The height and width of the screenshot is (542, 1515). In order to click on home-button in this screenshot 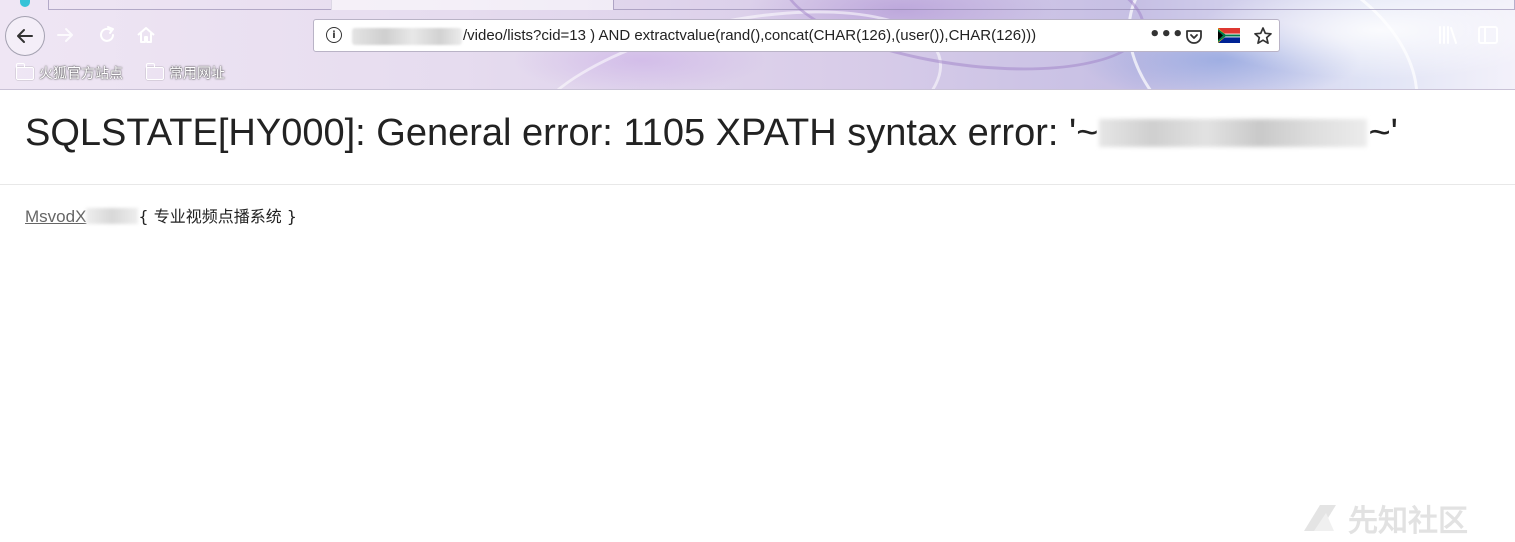, I will do `click(146, 35)`.